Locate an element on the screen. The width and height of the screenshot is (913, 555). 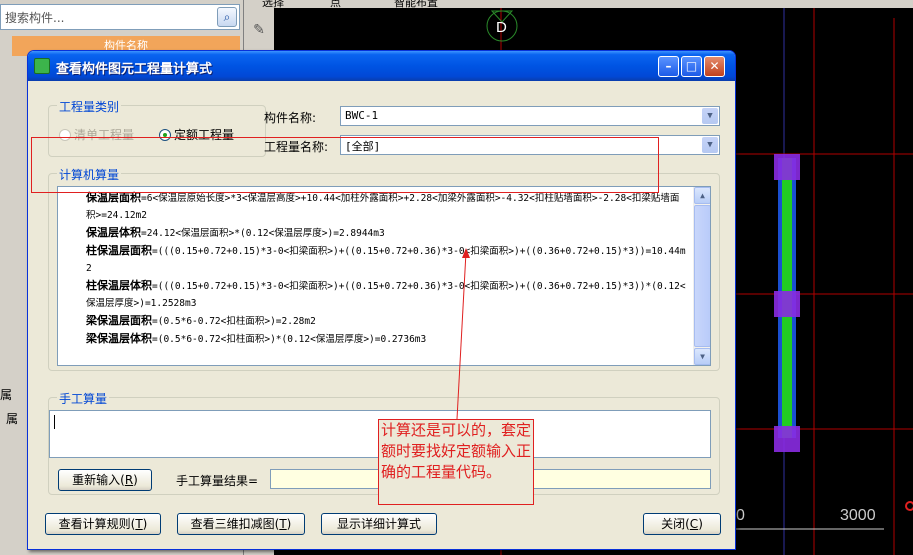
component-search-input: 搜索构件... ⌕ is located at coordinates (120, 17).